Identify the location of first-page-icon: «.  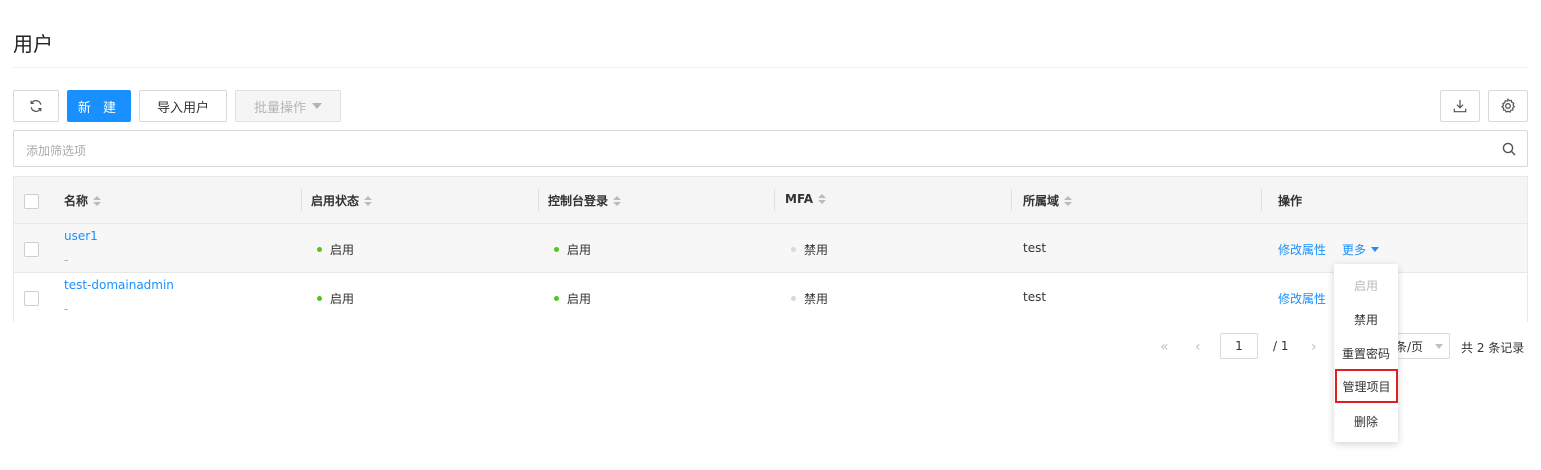
(1164, 347).